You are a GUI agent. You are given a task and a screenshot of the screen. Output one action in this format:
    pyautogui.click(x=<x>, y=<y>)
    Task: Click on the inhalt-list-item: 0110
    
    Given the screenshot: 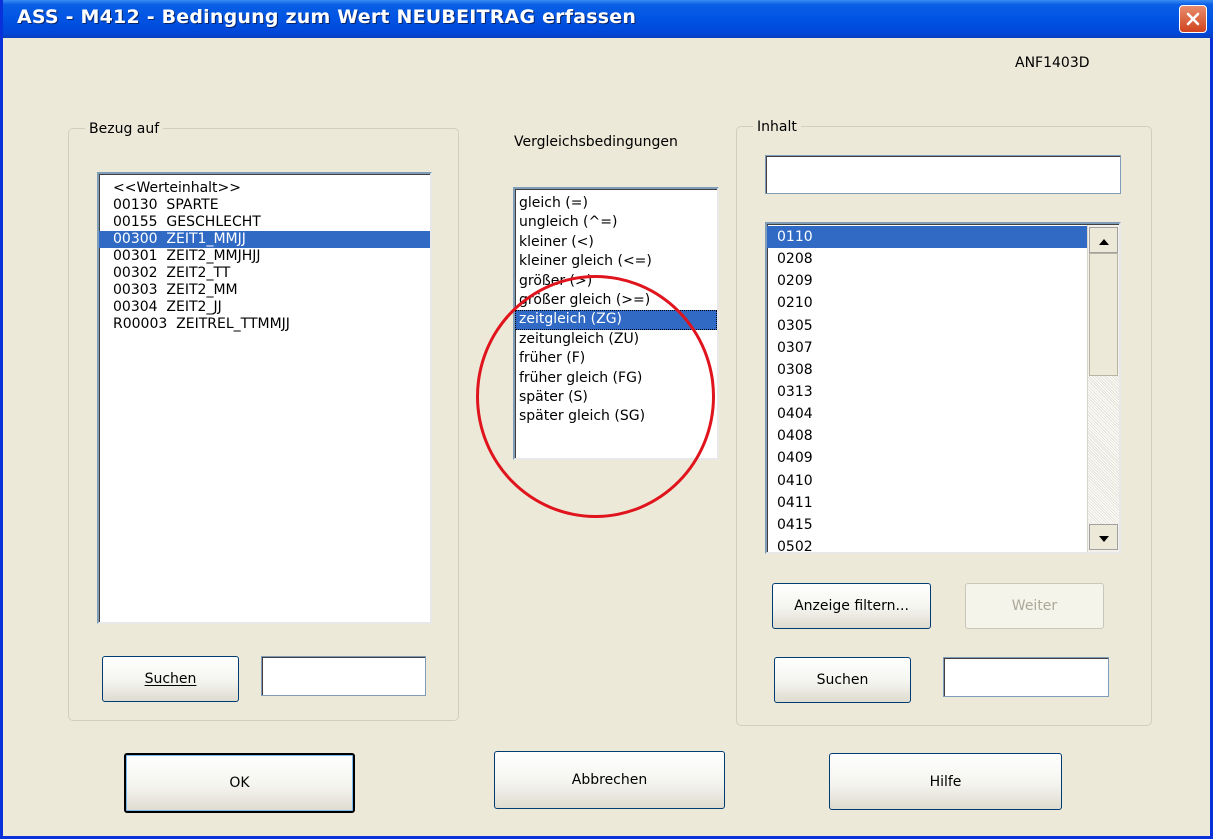 What is the action you would take?
    pyautogui.click(x=943, y=237)
    